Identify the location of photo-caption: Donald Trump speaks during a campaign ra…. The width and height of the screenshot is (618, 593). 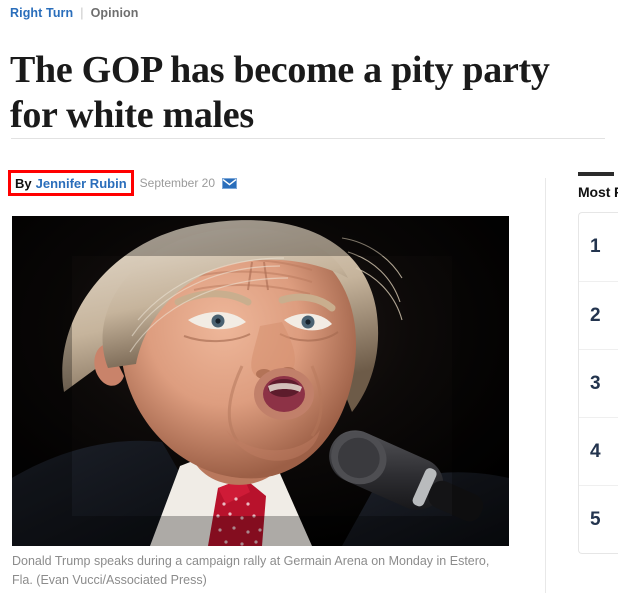
(251, 571).